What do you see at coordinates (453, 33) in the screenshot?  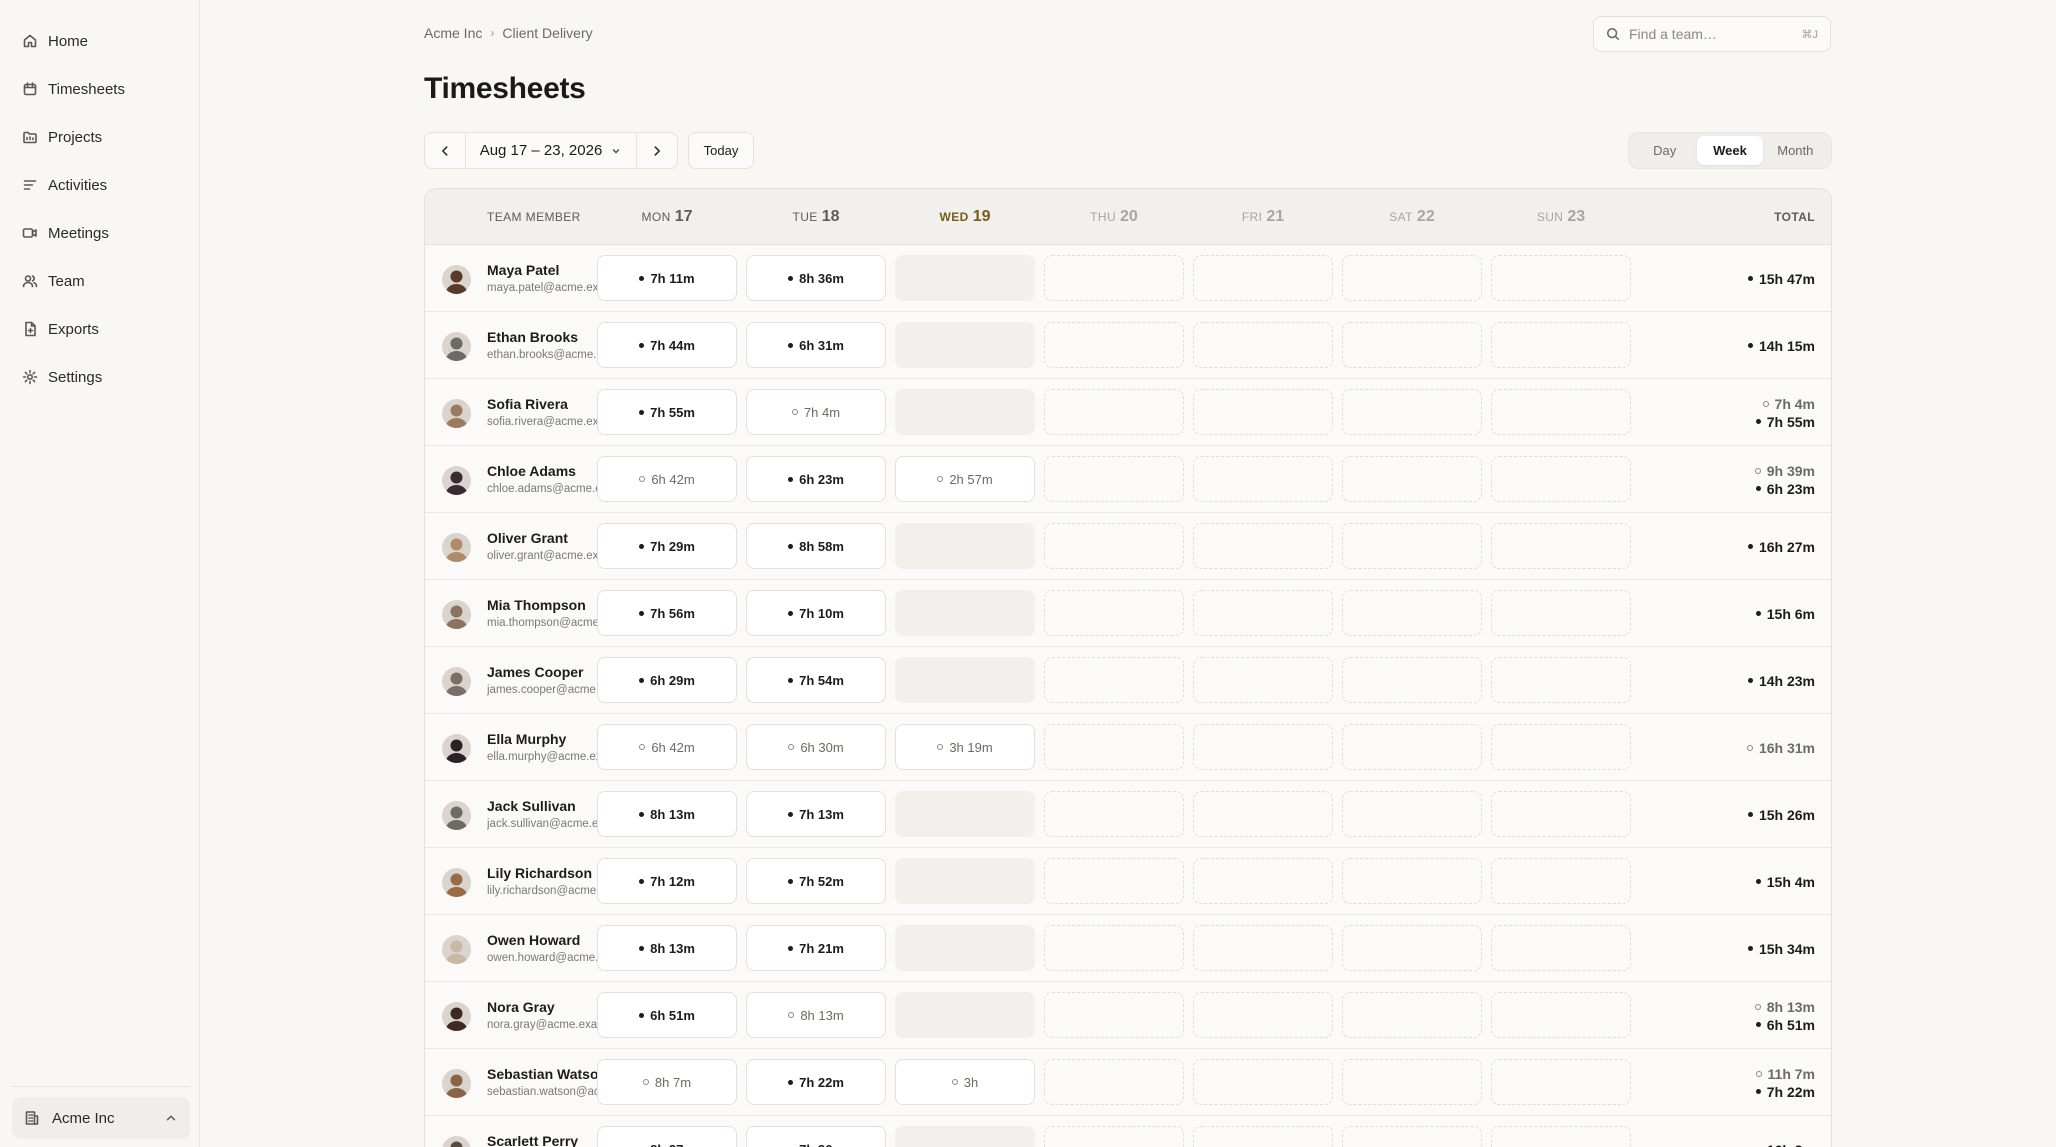 I see `breadcrumb-org: Acme Inc` at bounding box center [453, 33].